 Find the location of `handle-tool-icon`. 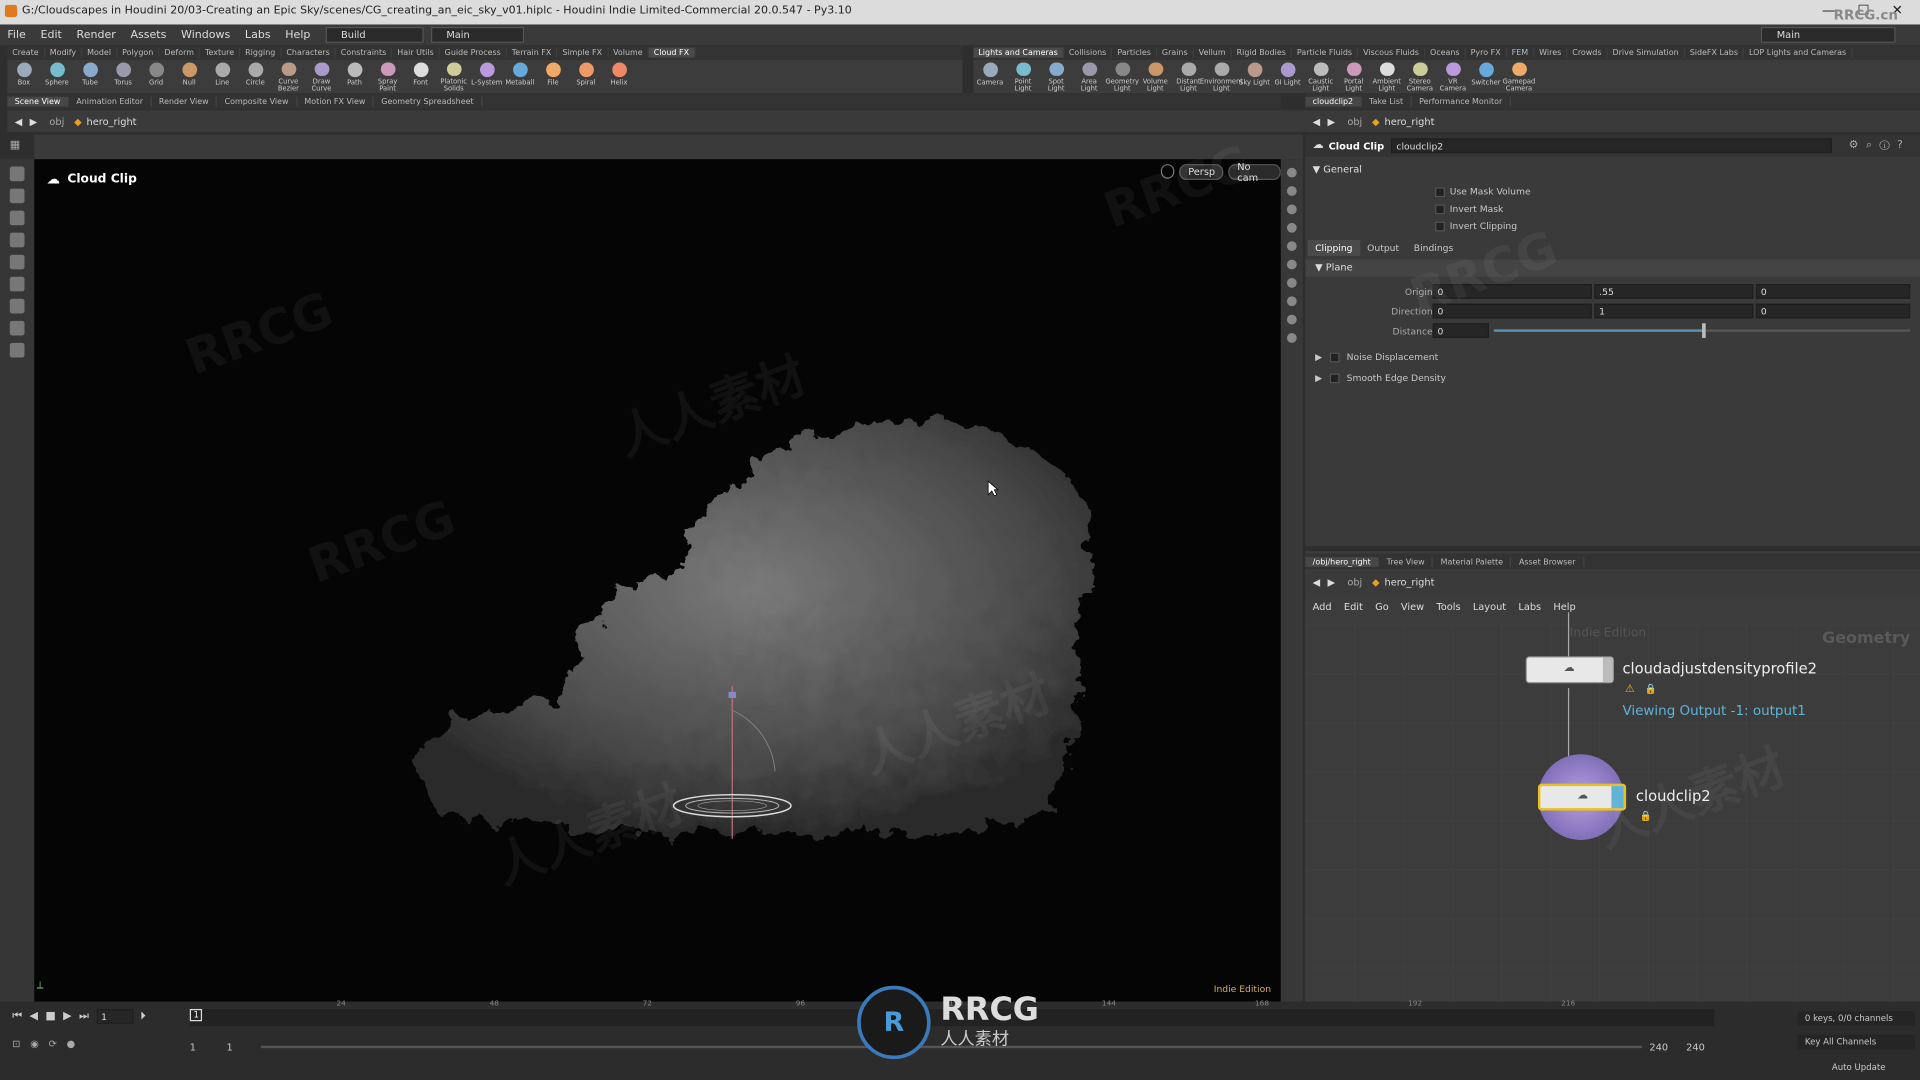

handle-tool-icon is located at coordinates (17, 284).